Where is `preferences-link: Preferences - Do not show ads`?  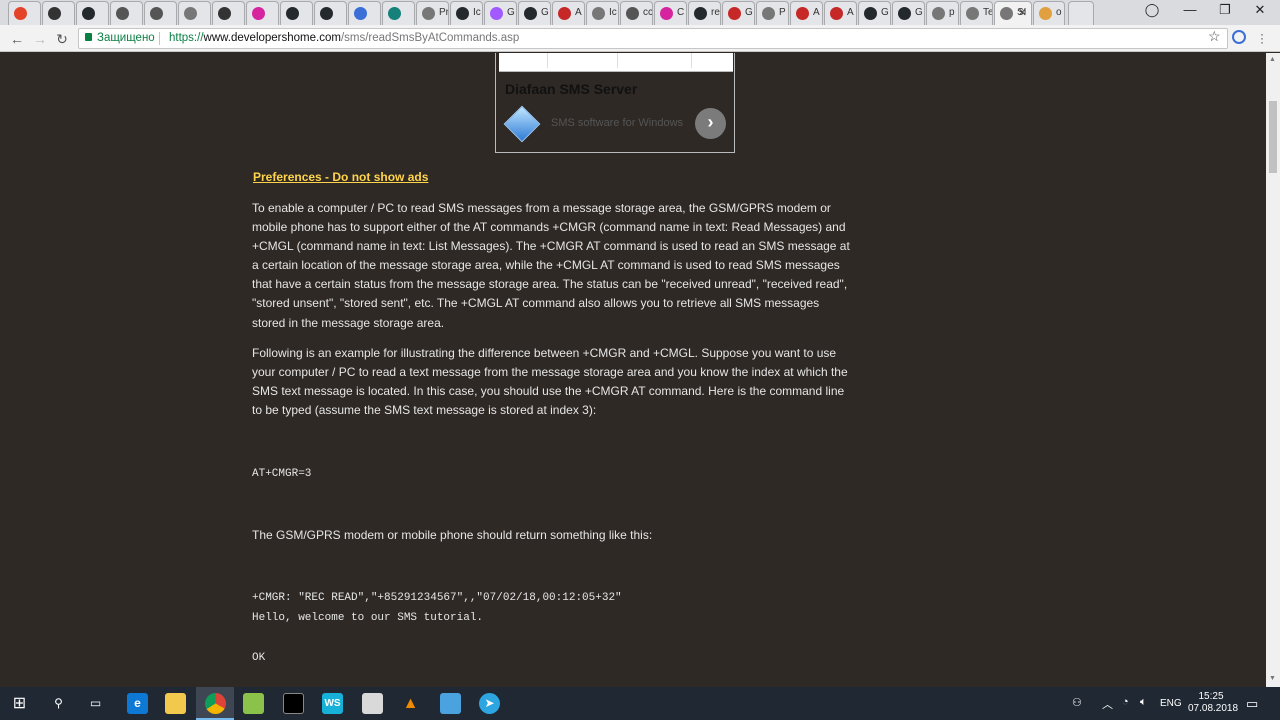
preferences-link: Preferences - Do not show ads is located at coordinates (340, 177).